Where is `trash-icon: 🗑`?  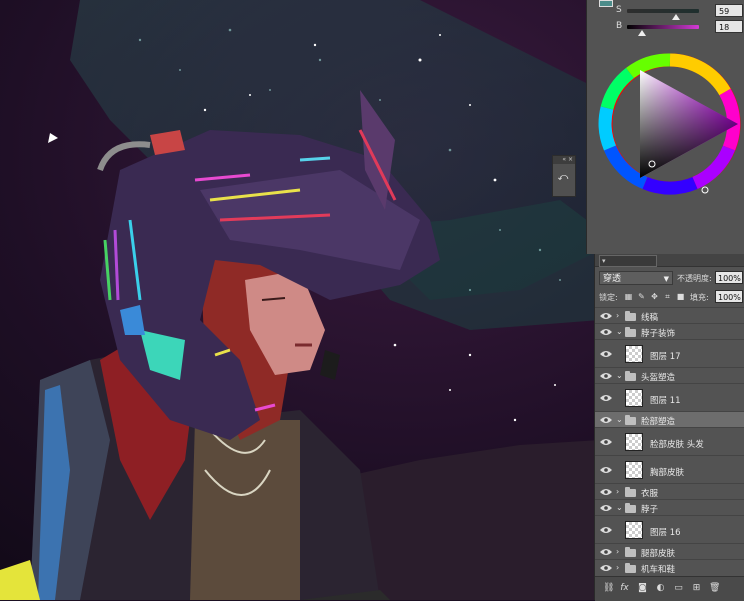 trash-icon: 🗑 is located at coordinates (714, 588).